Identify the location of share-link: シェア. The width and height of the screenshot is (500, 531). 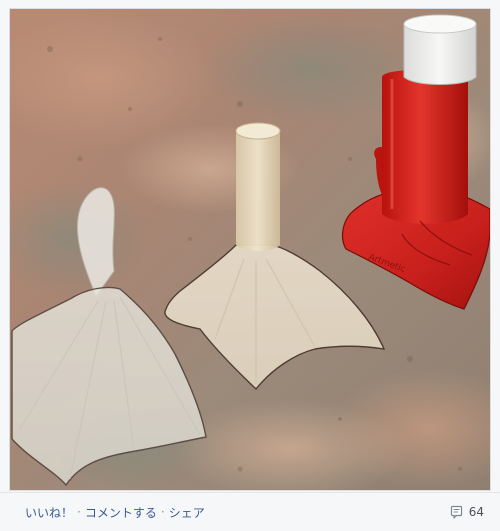
(187, 512).